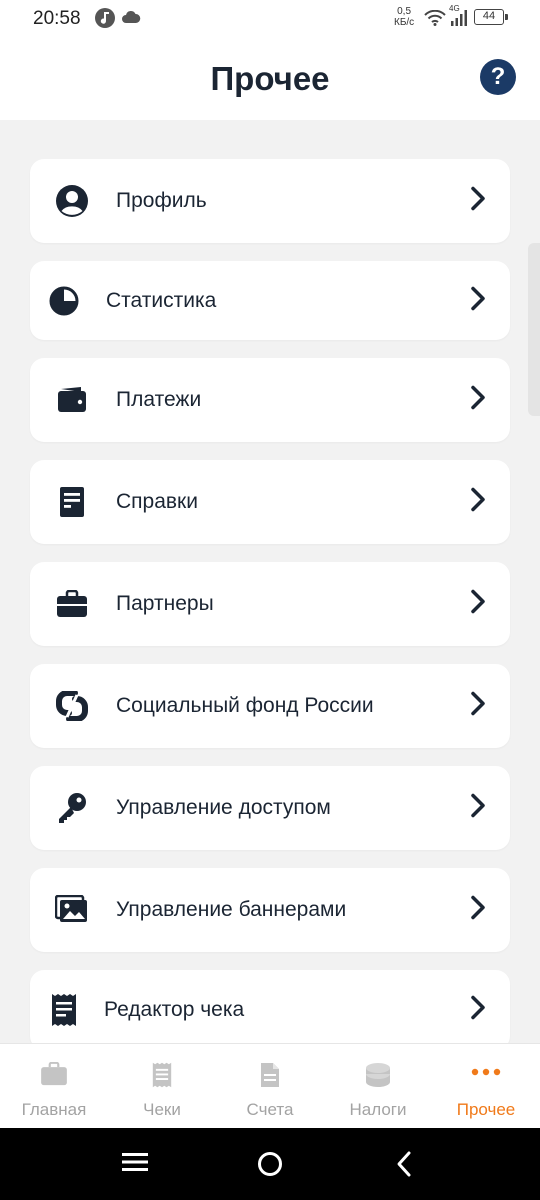  I want to click on more-dots-icon, so click(486, 1072).